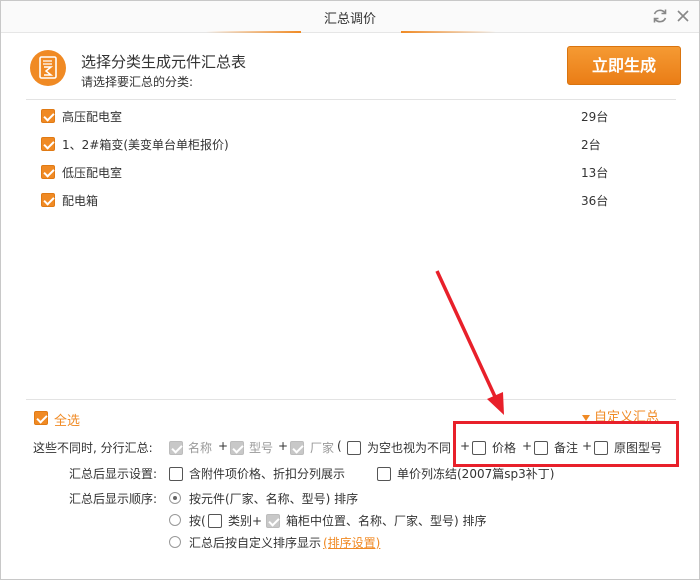 The height and width of the screenshot is (580, 700). What do you see at coordinates (175, 520) in the screenshot?
I see `sort-by-category-radio` at bounding box center [175, 520].